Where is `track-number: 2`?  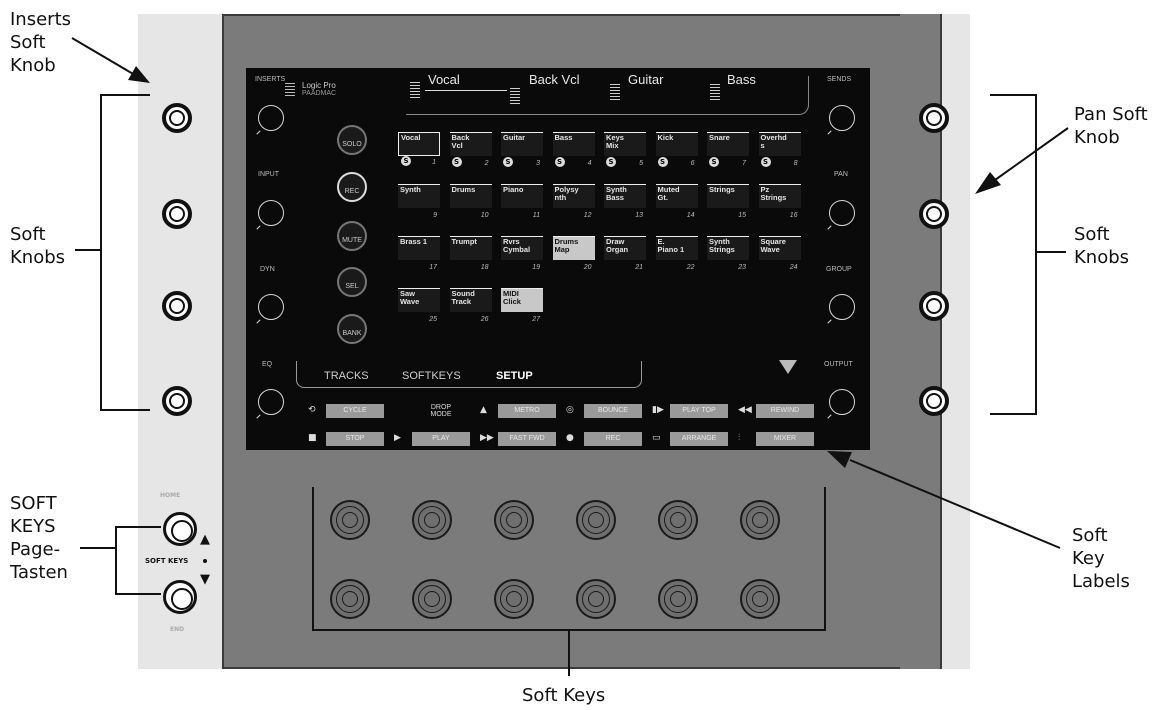 track-number: 2 is located at coordinates (486, 163).